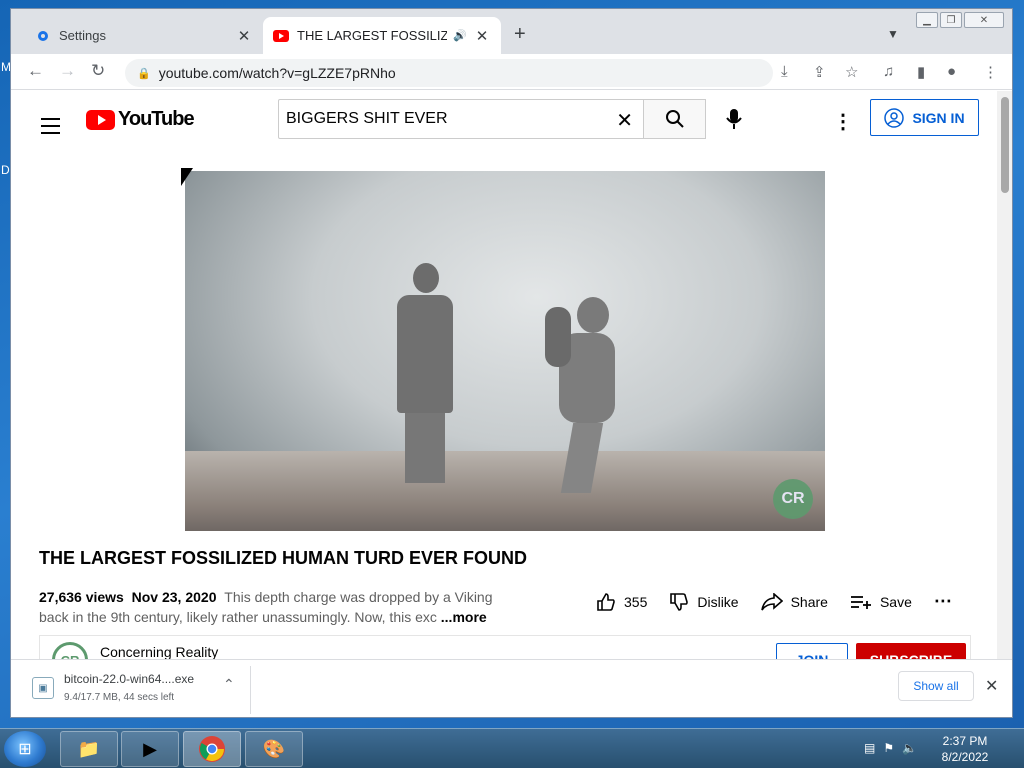 Image resolution: width=1024 pixels, height=768 pixels. I want to click on address-bar: 🔒 youtube.com/watch?v=gLZZE7pRNho, so click(449, 73).